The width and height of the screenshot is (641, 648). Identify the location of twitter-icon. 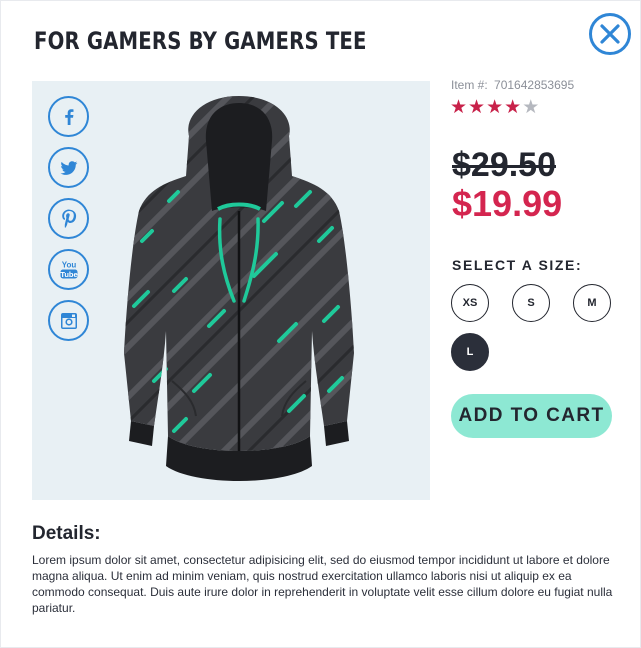
(68, 167).